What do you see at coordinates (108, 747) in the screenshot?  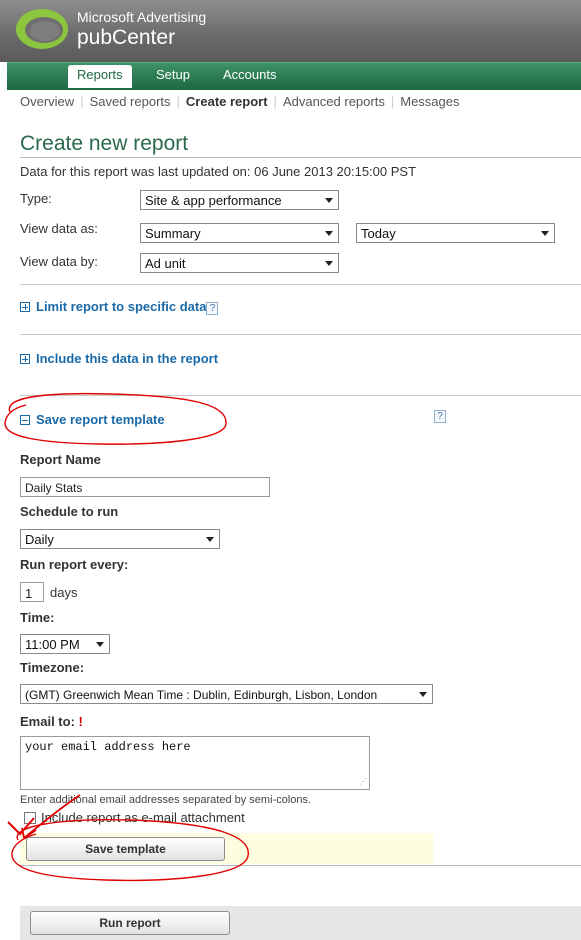 I see `email-textarea-value: your email address here` at bounding box center [108, 747].